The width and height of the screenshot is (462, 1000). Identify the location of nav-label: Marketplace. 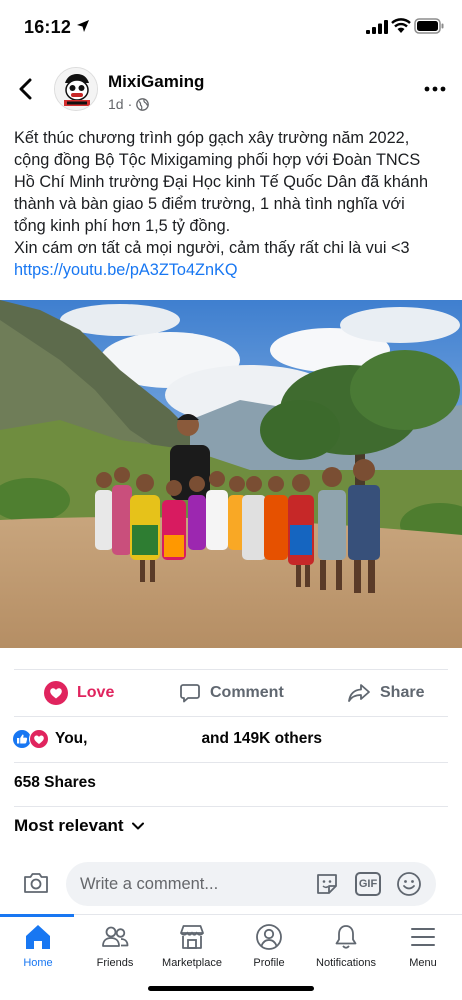
(192, 963).